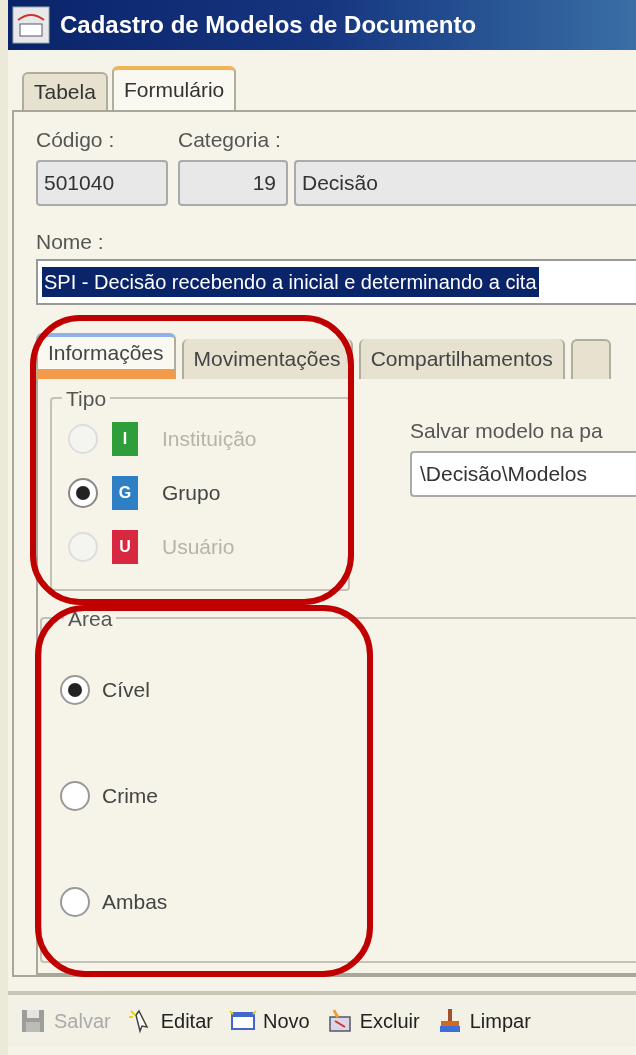 Image resolution: width=636 pixels, height=1055 pixels. I want to click on category-number-field: 19, so click(233, 182).